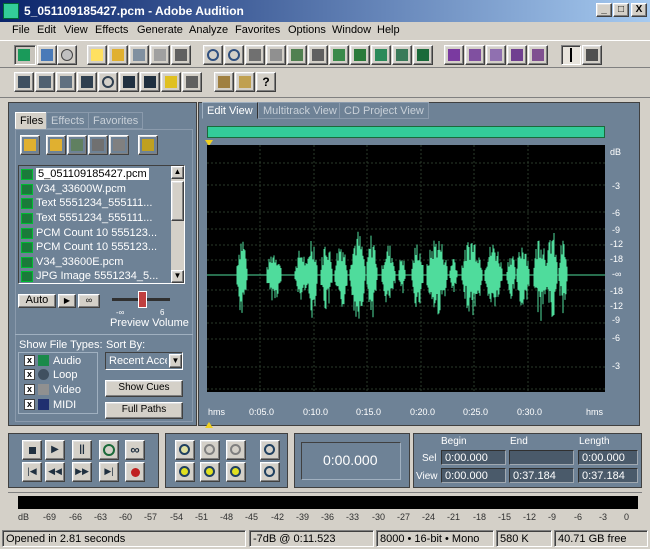 The width and height of the screenshot is (650, 549). Describe the element at coordinates (541, 457) in the screenshot. I see `selection-end-field` at that location.